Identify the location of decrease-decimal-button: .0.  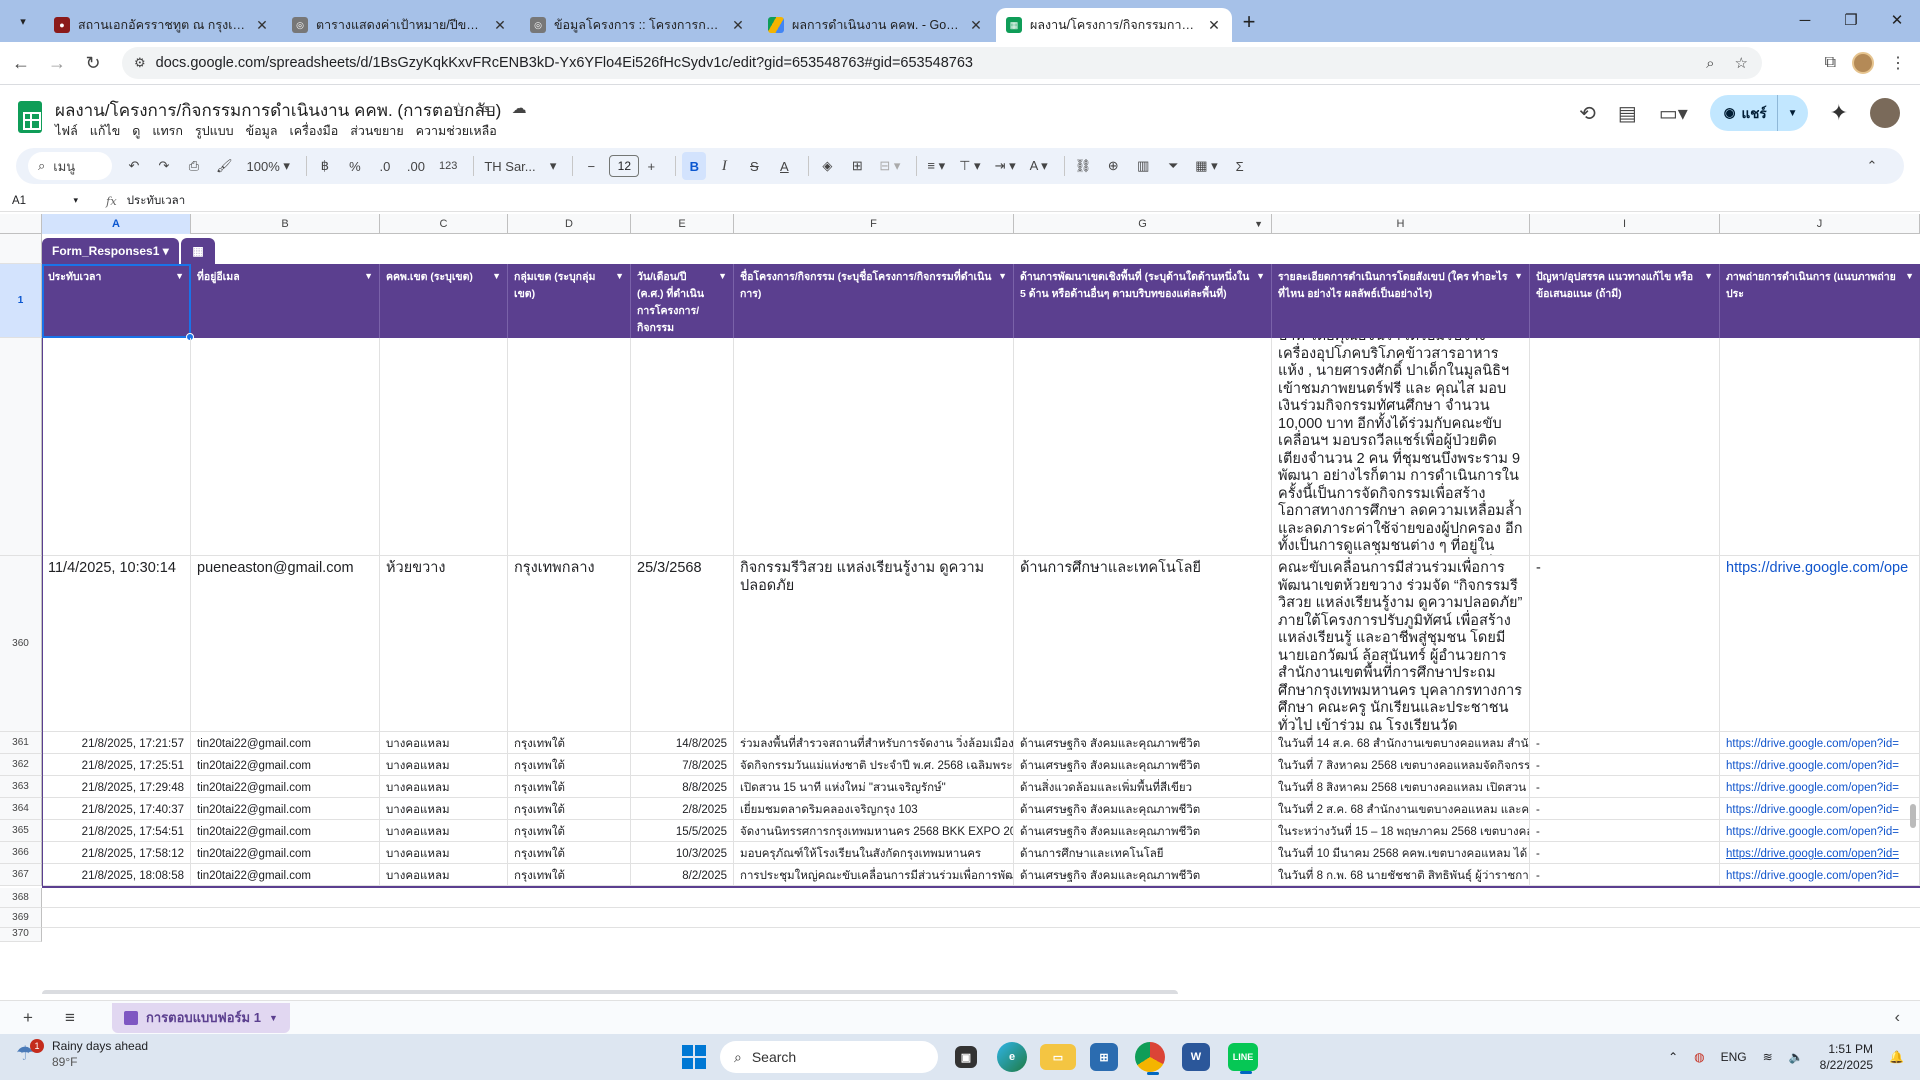
(385, 166).